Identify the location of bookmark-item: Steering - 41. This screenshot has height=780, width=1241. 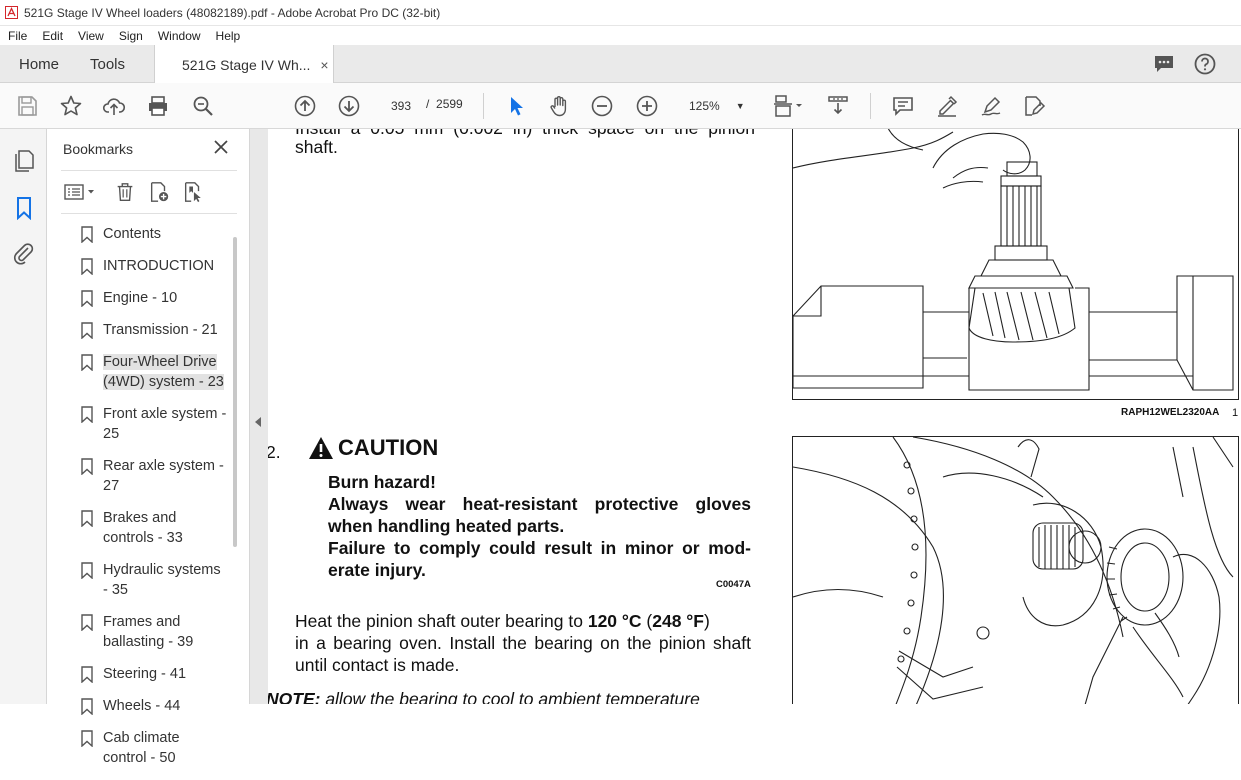
(151, 674).